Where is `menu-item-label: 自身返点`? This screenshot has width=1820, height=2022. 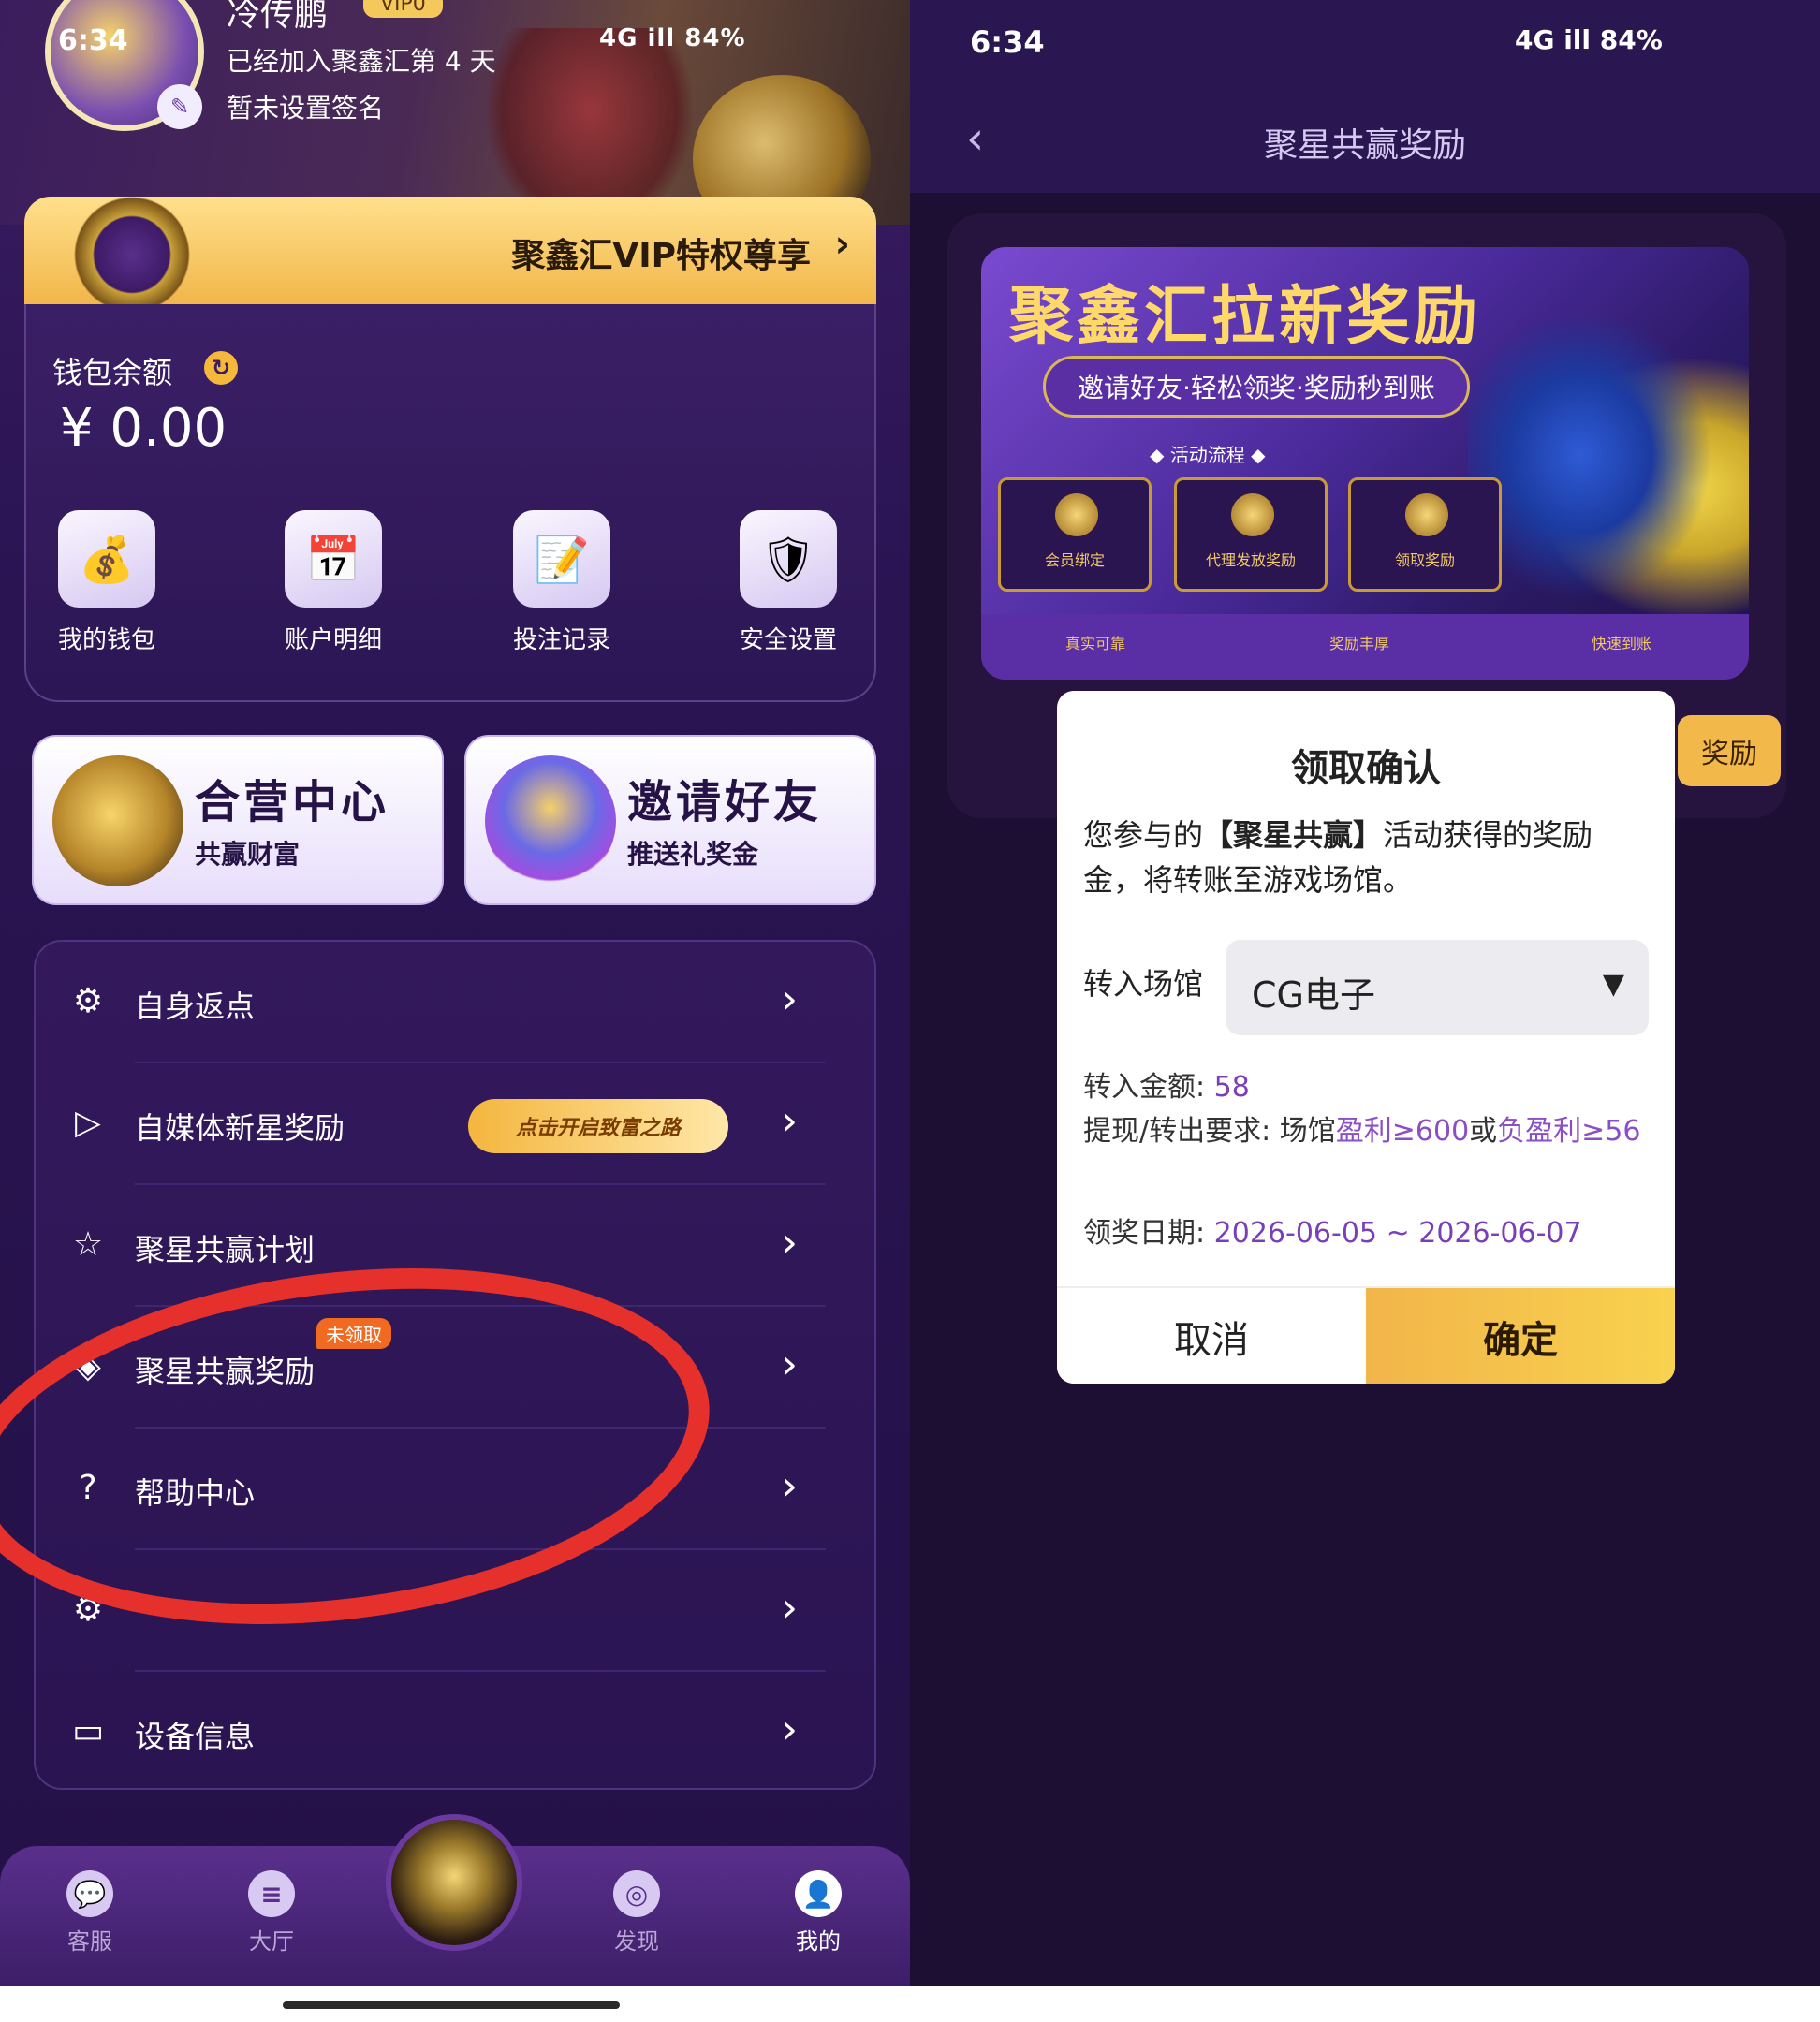 menu-item-label: 自身返点 is located at coordinates (195, 1006).